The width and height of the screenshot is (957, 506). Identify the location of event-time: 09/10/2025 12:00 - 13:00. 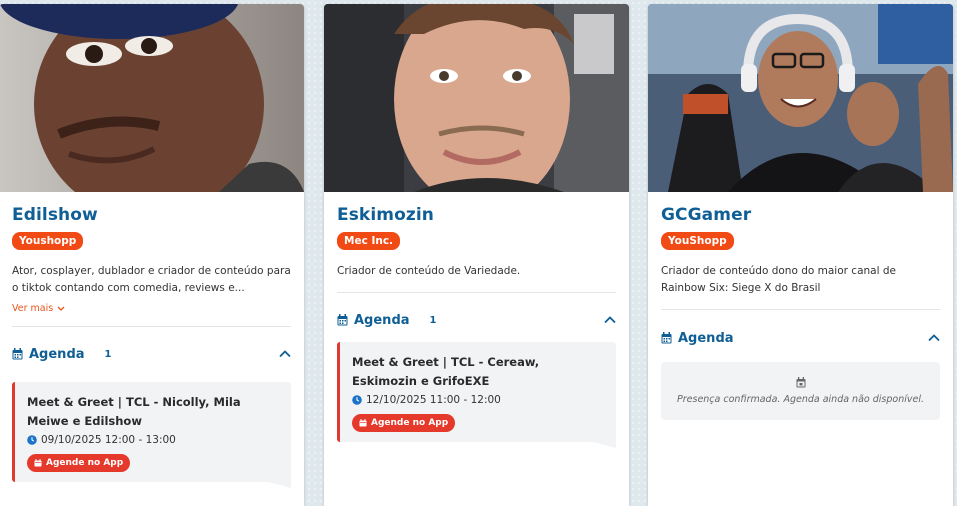
(153, 440).